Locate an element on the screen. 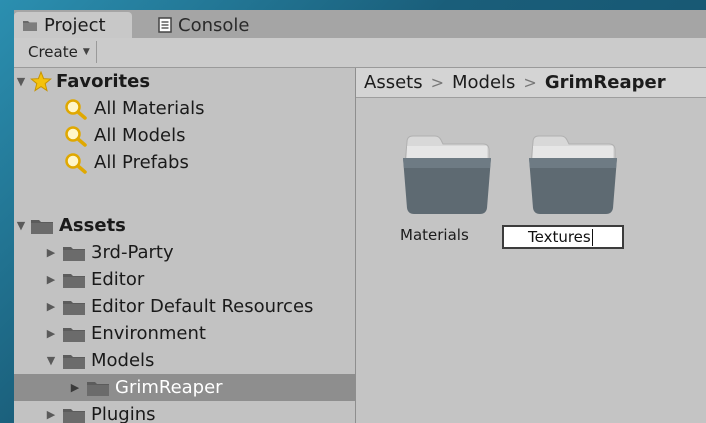 The image size is (706, 423). tree-folder-environment: ▶ Environment is located at coordinates (184, 333).